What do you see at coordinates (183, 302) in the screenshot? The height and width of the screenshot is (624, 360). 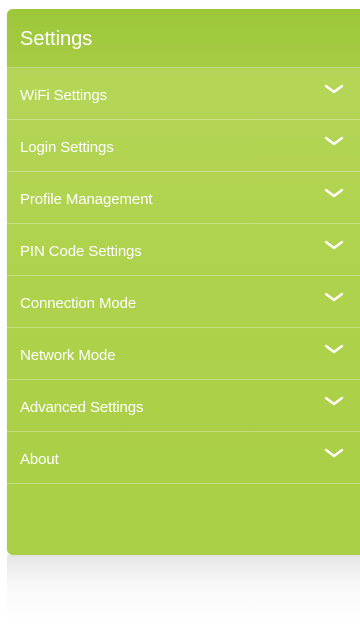 I see `menu-item-connection-mode: Connection Mode` at bounding box center [183, 302].